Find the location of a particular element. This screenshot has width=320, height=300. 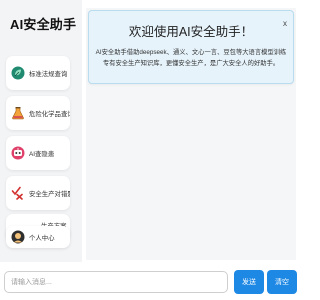

check-cross-icon is located at coordinates (18, 193).